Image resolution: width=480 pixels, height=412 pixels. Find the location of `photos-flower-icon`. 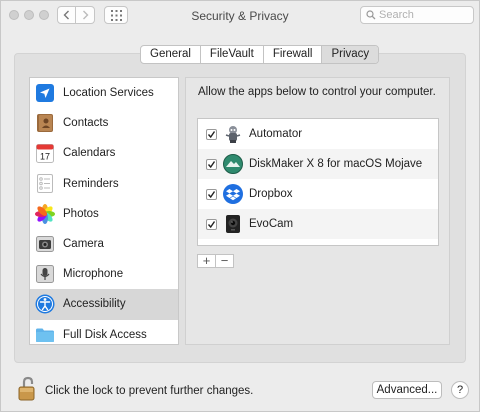

photos-flower-icon is located at coordinates (45, 213).